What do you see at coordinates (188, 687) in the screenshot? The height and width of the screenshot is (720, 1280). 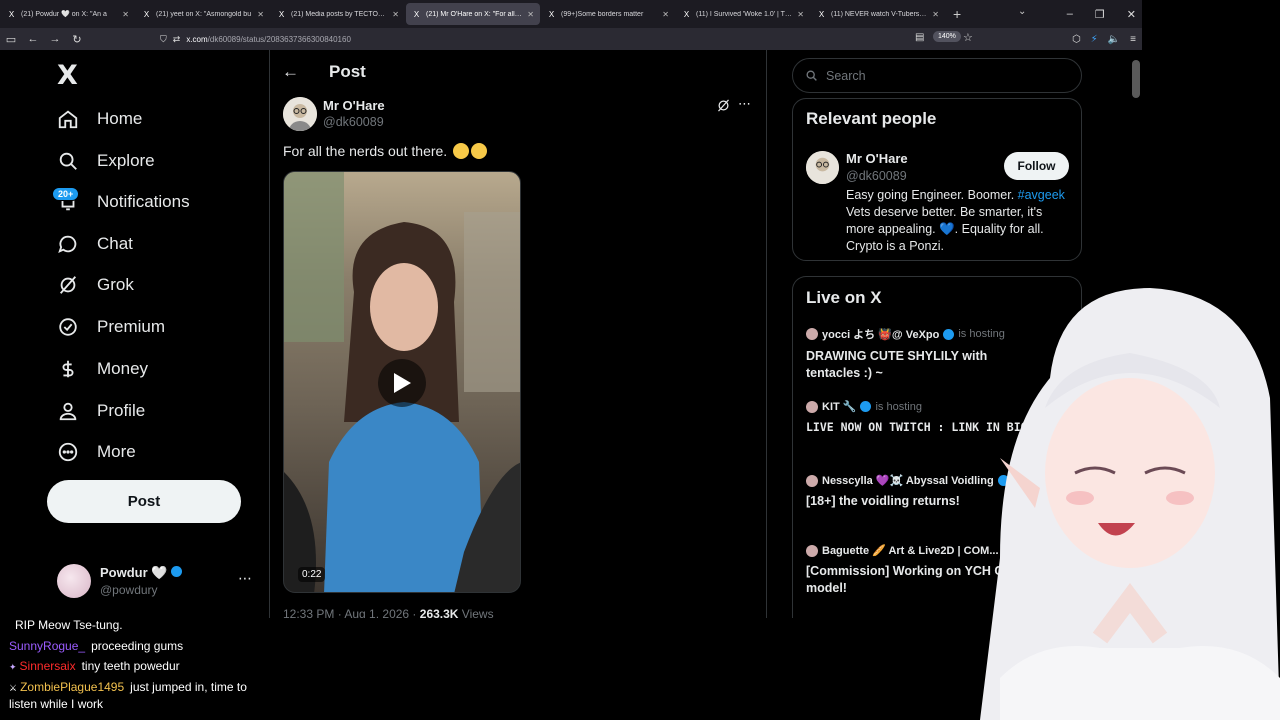 I see `chat-text: just jumped in, time to` at bounding box center [188, 687].